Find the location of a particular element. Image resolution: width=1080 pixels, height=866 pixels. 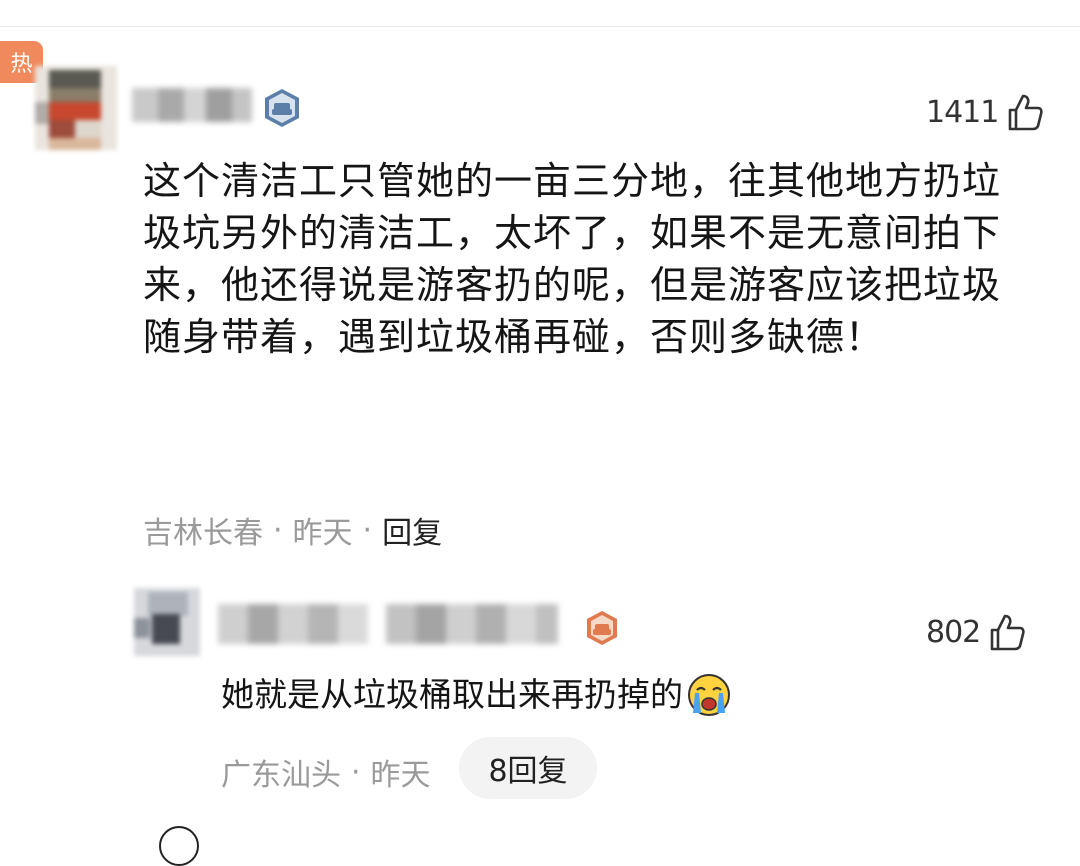

reply-meta: 广东汕头 · 昨天 is located at coordinates (326, 772).